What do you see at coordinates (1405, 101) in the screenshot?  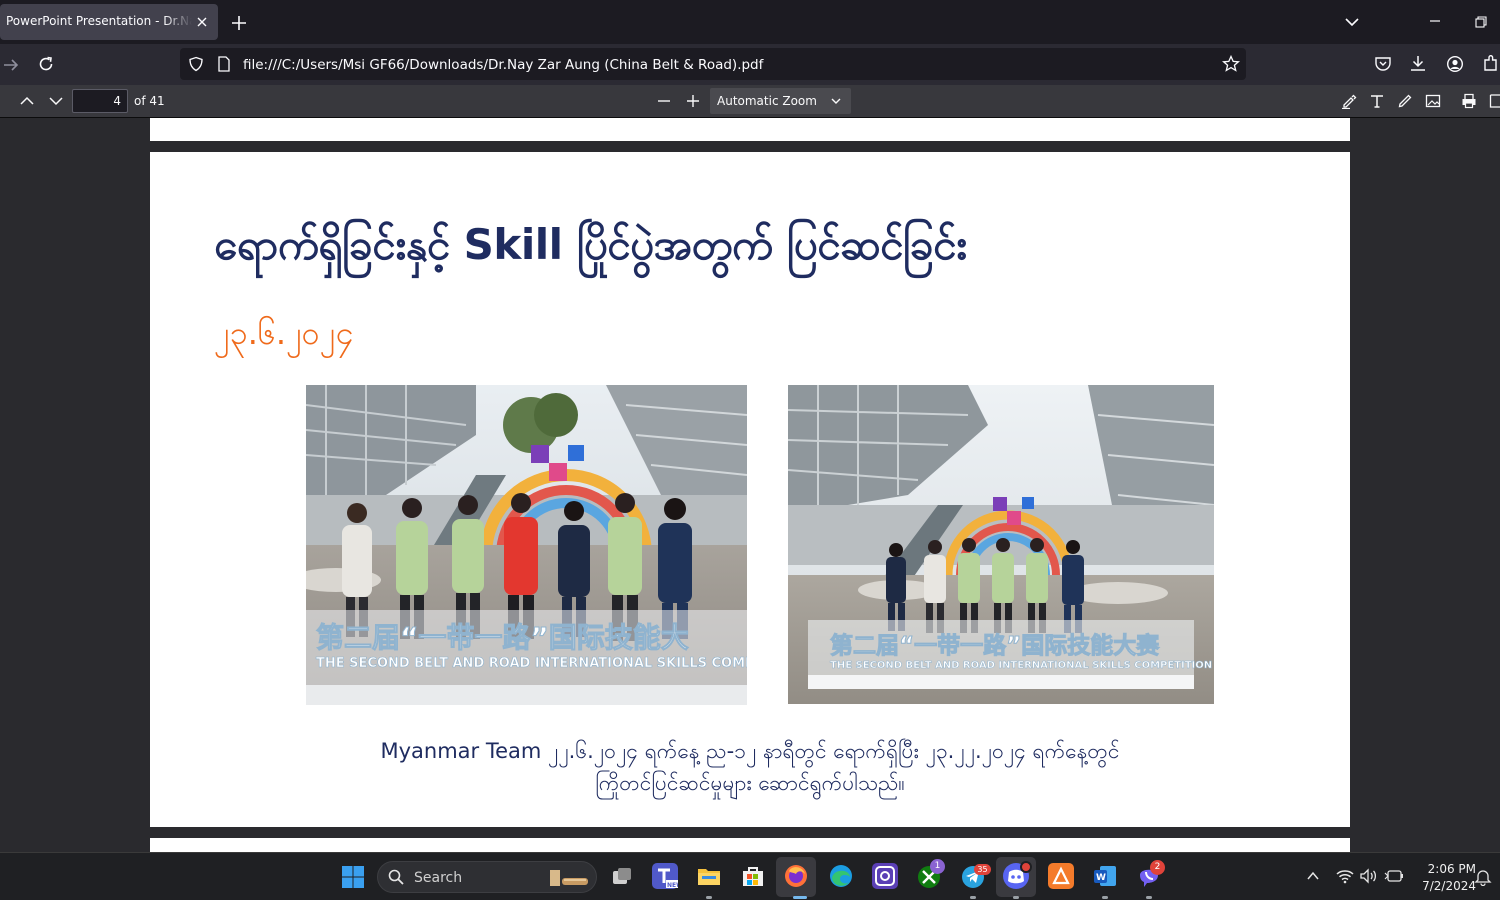 I see `draw-icon` at bounding box center [1405, 101].